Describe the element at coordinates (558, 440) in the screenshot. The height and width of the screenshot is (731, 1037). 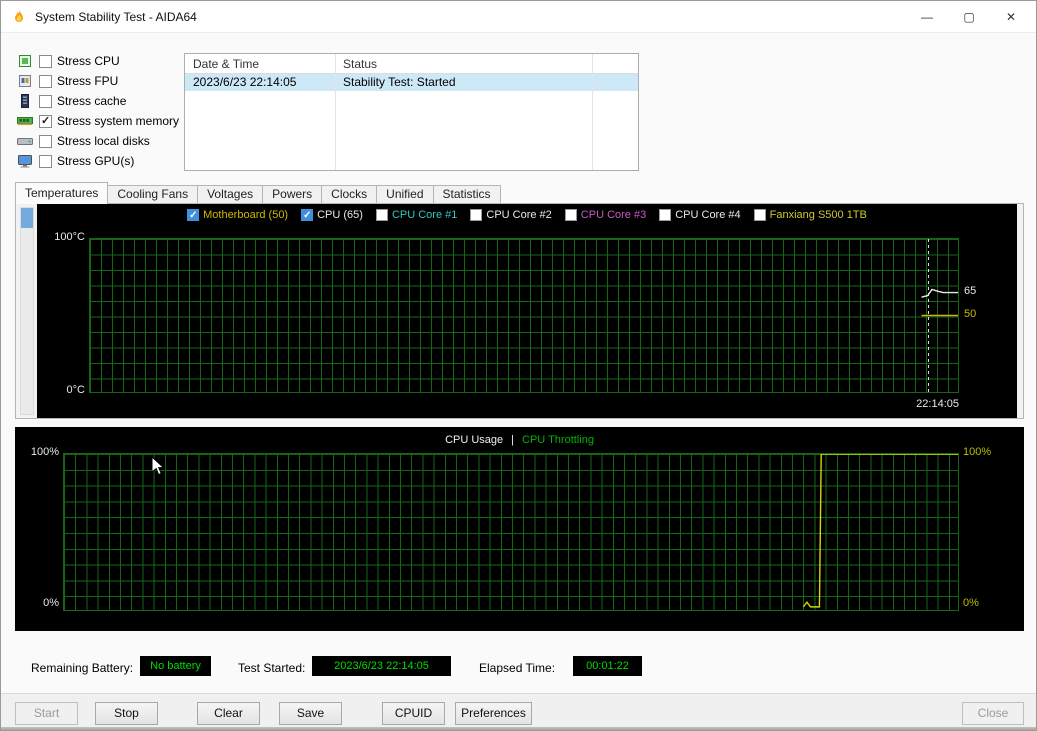
I see `usage-title-cpu-throttling: CPU Throttling` at that location.